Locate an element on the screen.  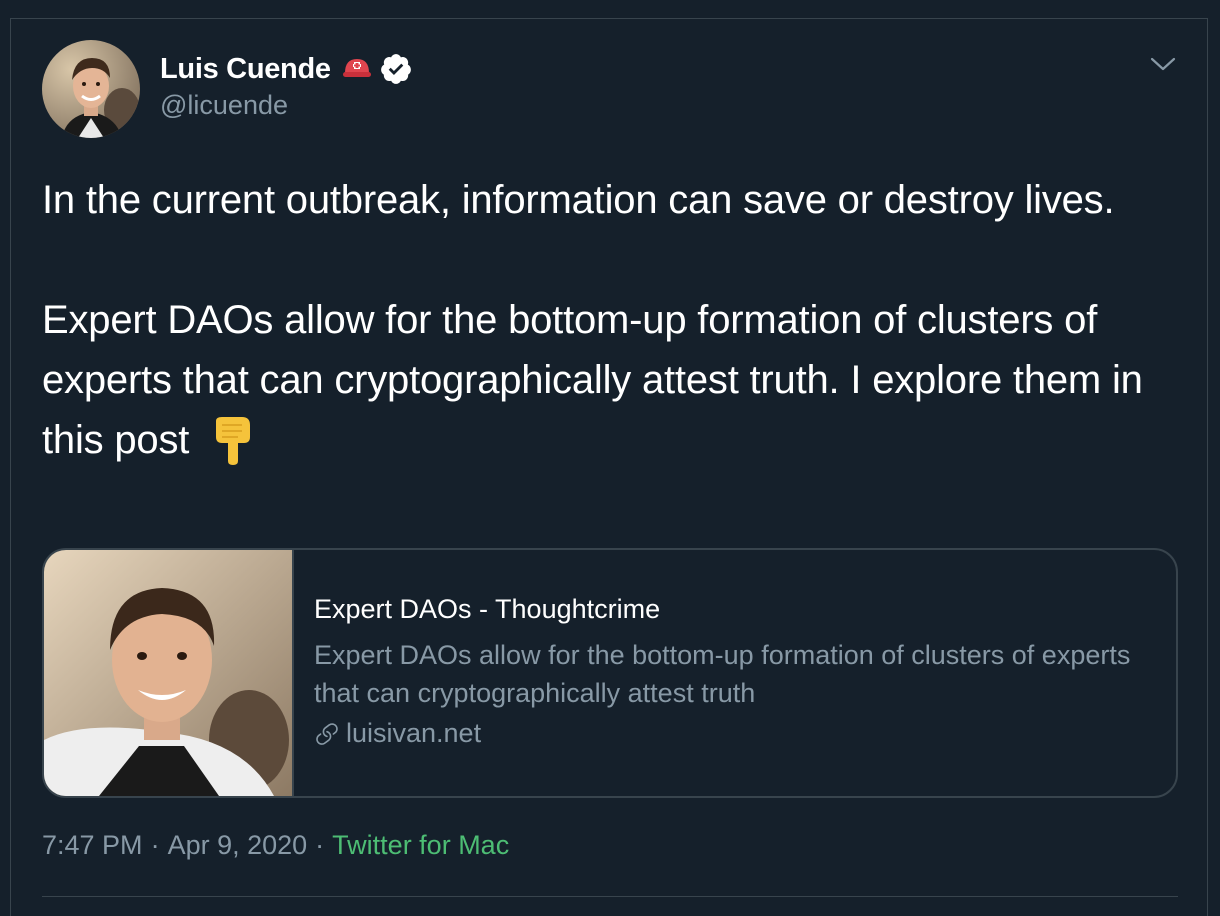
verified-badge-icon is located at coordinates (395, 69).